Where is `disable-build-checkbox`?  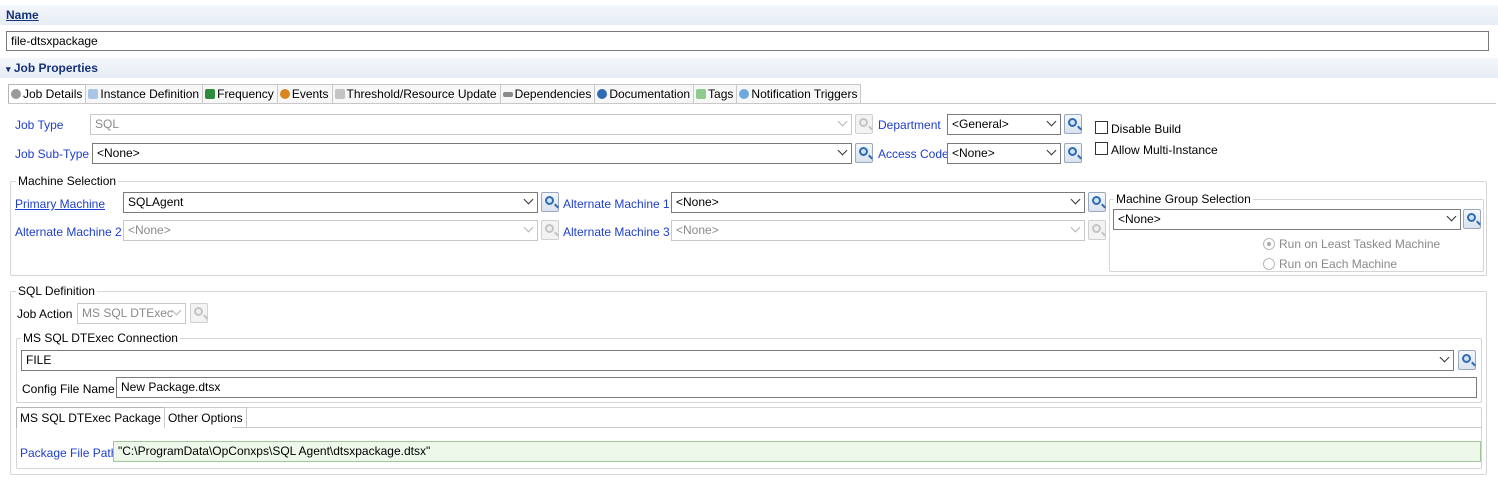
disable-build-checkbox is located at coordinates (1101, 127).